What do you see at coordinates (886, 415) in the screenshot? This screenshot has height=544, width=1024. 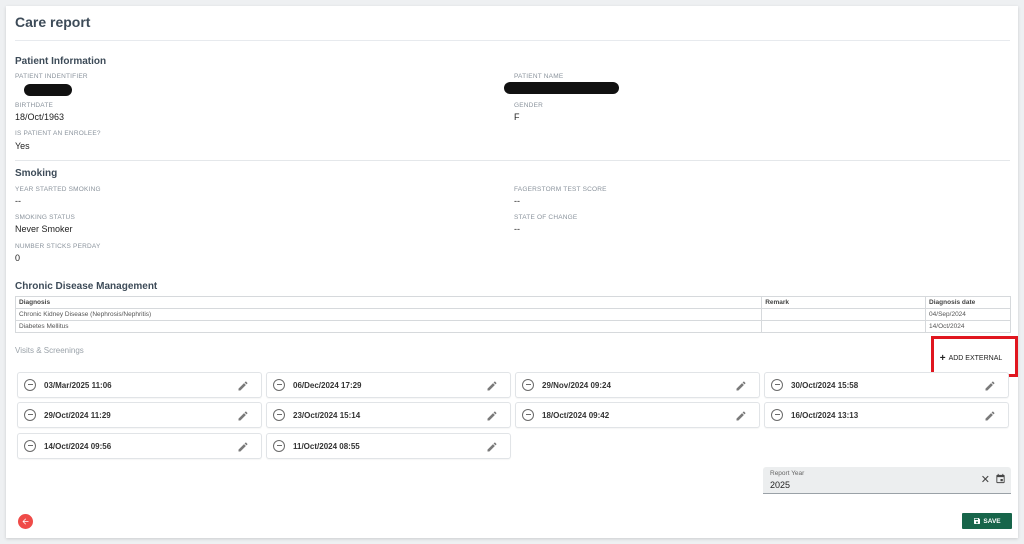 I see `visit-card: 16/Oct/2024 13:13` at bounding box center [886, 415].